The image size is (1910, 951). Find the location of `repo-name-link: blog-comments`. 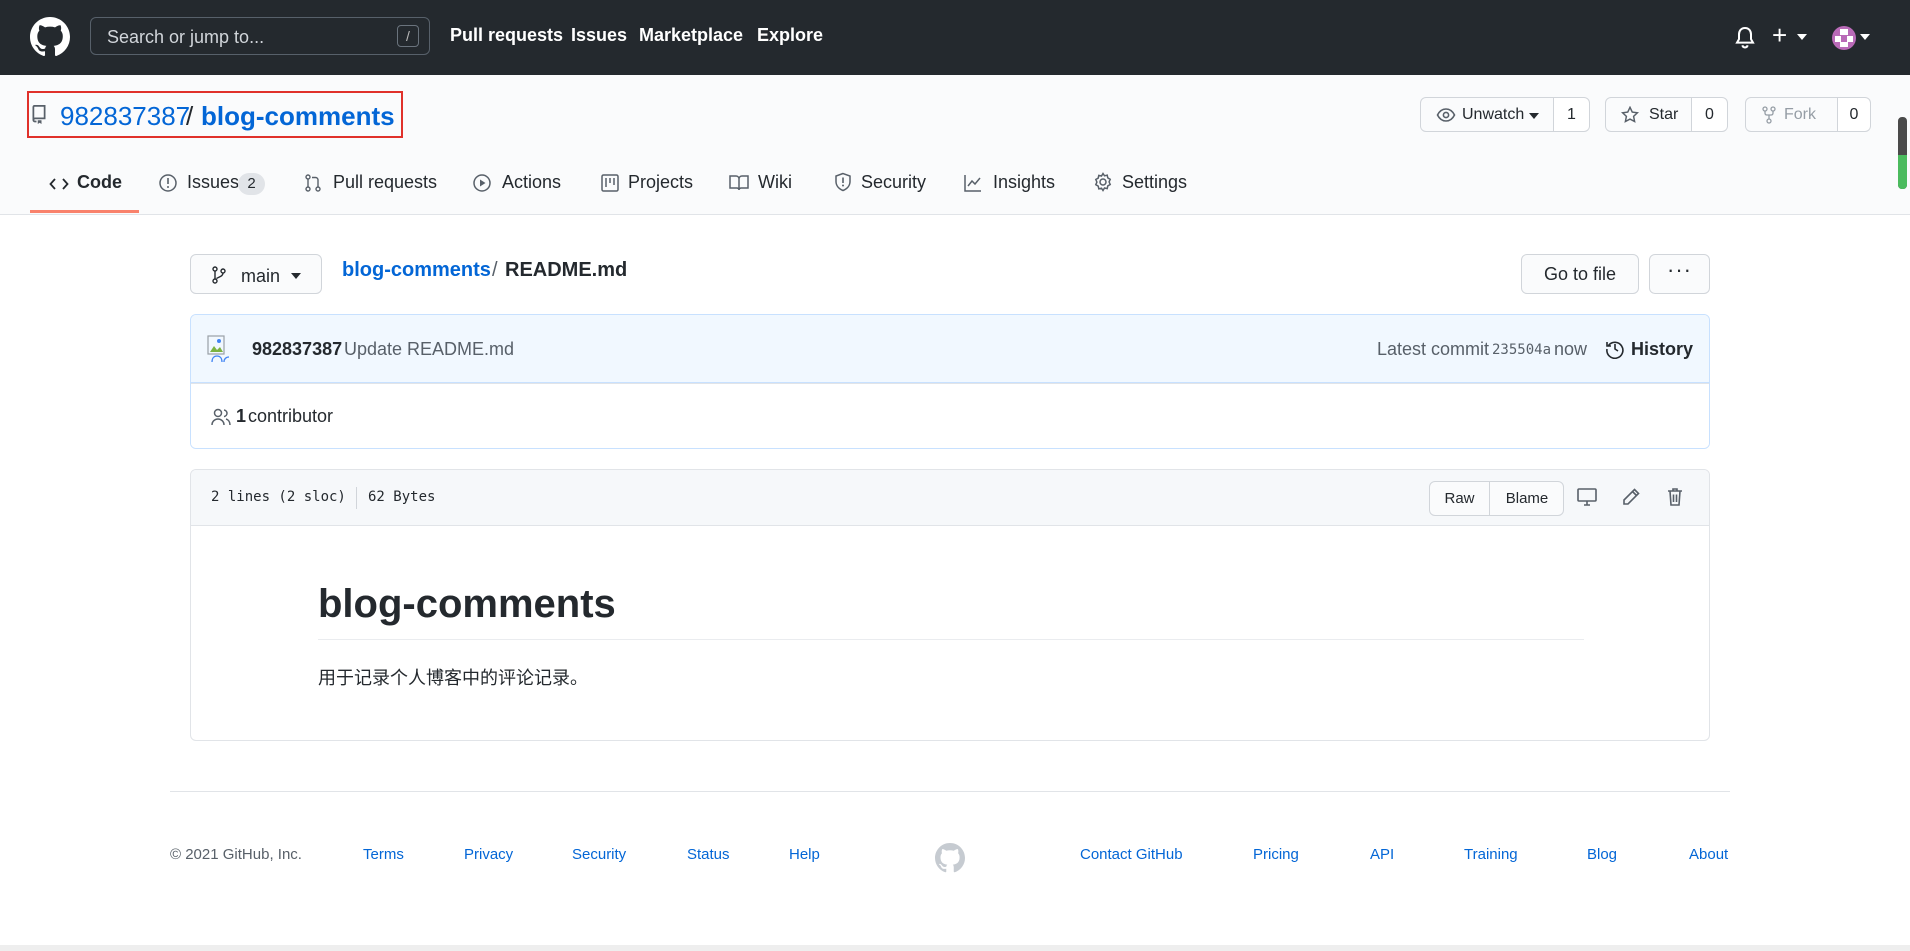

repo-name-link: blog-comments is located at coordinates (298, 116).